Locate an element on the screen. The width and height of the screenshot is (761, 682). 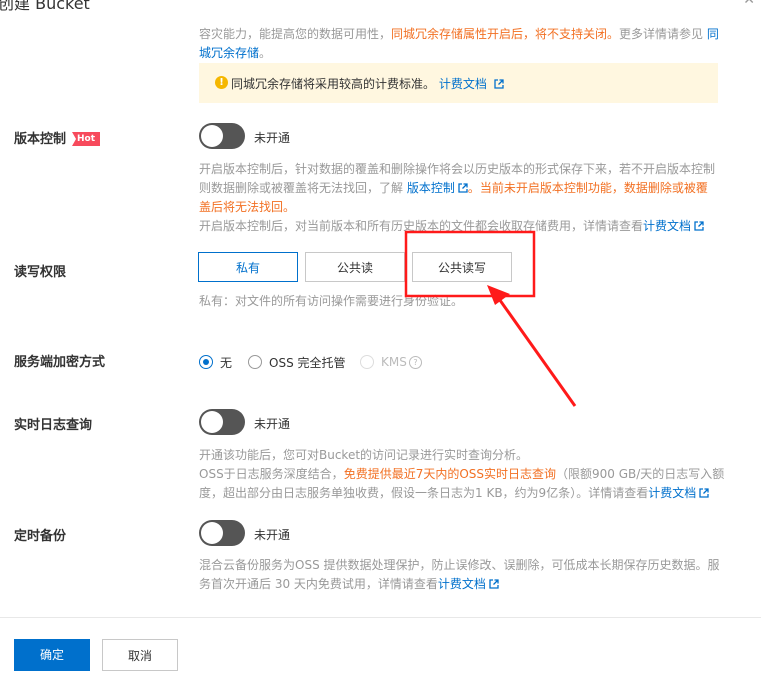
annotation-arrow-shaft is located at coordinates (536, 351).